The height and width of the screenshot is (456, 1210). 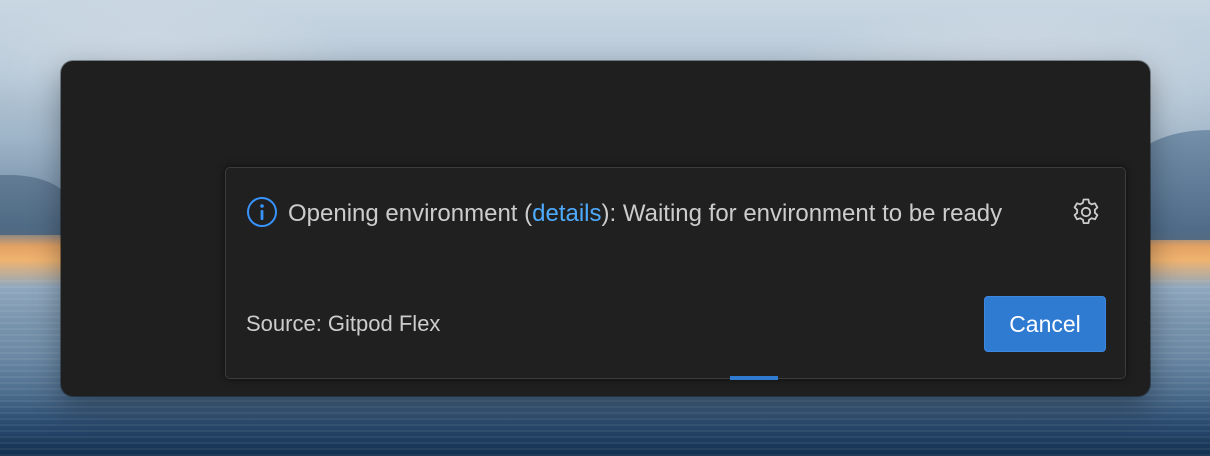 What do you see at coordinates (802, 213) in the screenshot?
I see `message-suffix: ): Waiting for environment to be ready` at bounding box center [802, 213].